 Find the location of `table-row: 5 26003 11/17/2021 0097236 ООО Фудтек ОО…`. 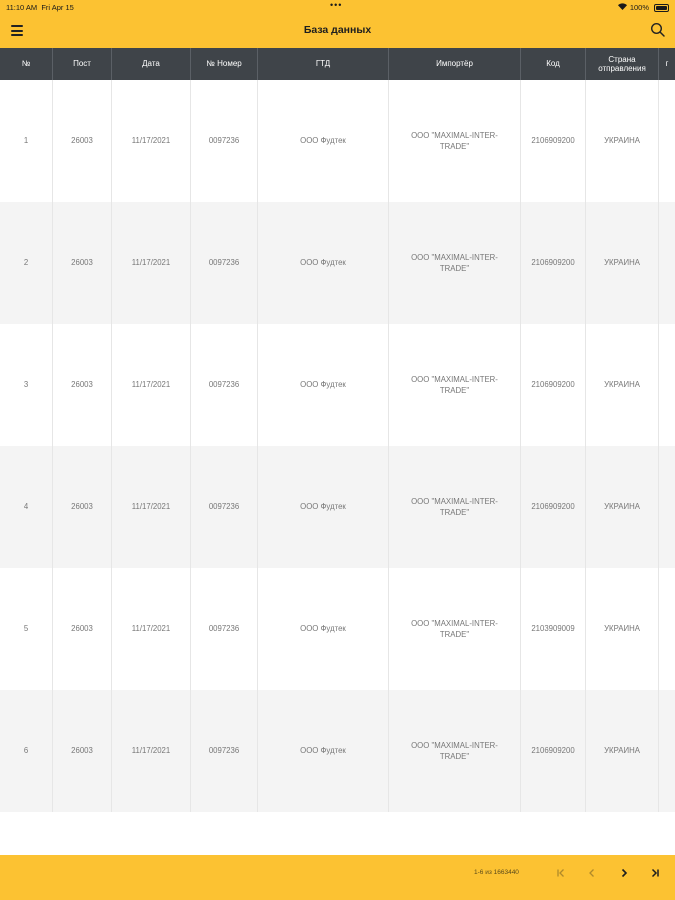

table-row: 5 26003 11/17/2021 0097236 ООО Фудтек ОО… is located at coordinates (337, 629).